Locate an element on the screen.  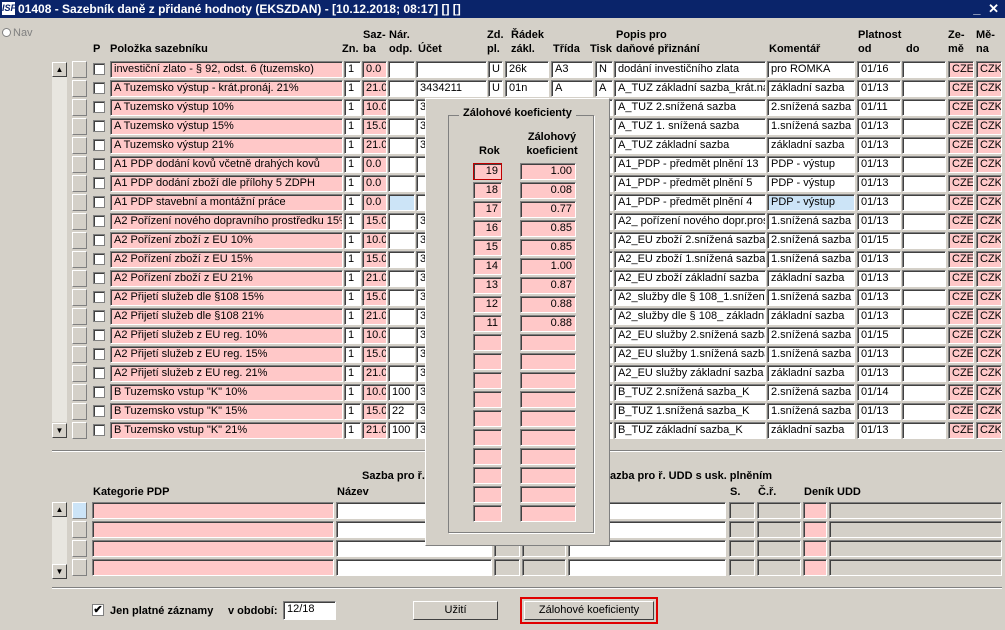
cell-polozka: A2 Přijetí služeb z EU reg. 10% is located at coordinates (226, 335).